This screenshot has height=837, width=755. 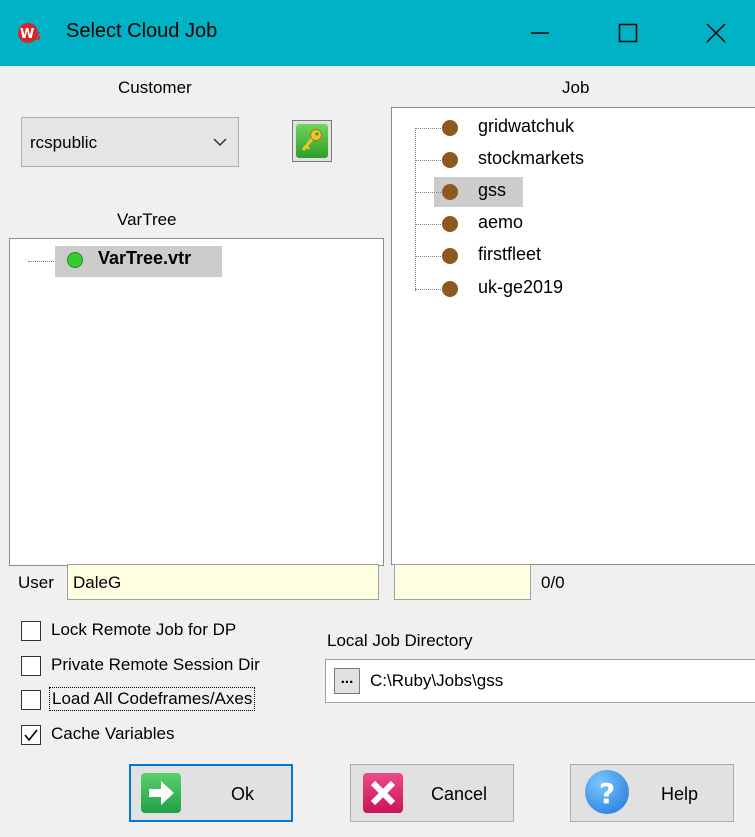 What do you see at coordinates (652, 793) in the screenshot?
I see `help-button: ? Help` at bounding box center [652, 793].